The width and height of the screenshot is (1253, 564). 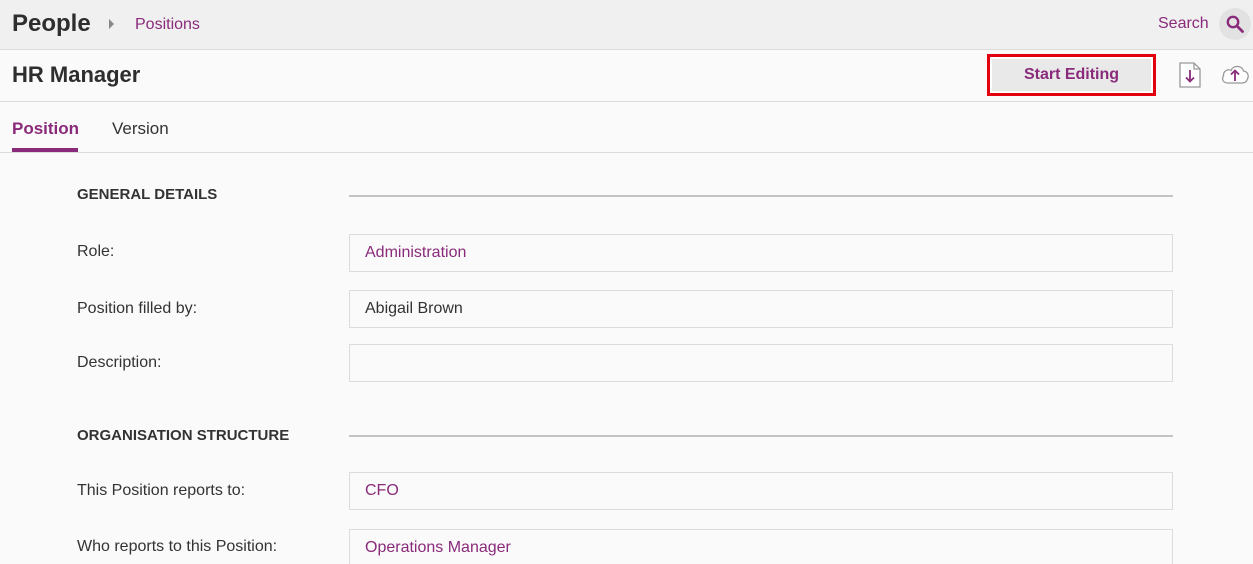 I want to click on reports-to-label: This Position reports to:, so click(x=161, y=490).